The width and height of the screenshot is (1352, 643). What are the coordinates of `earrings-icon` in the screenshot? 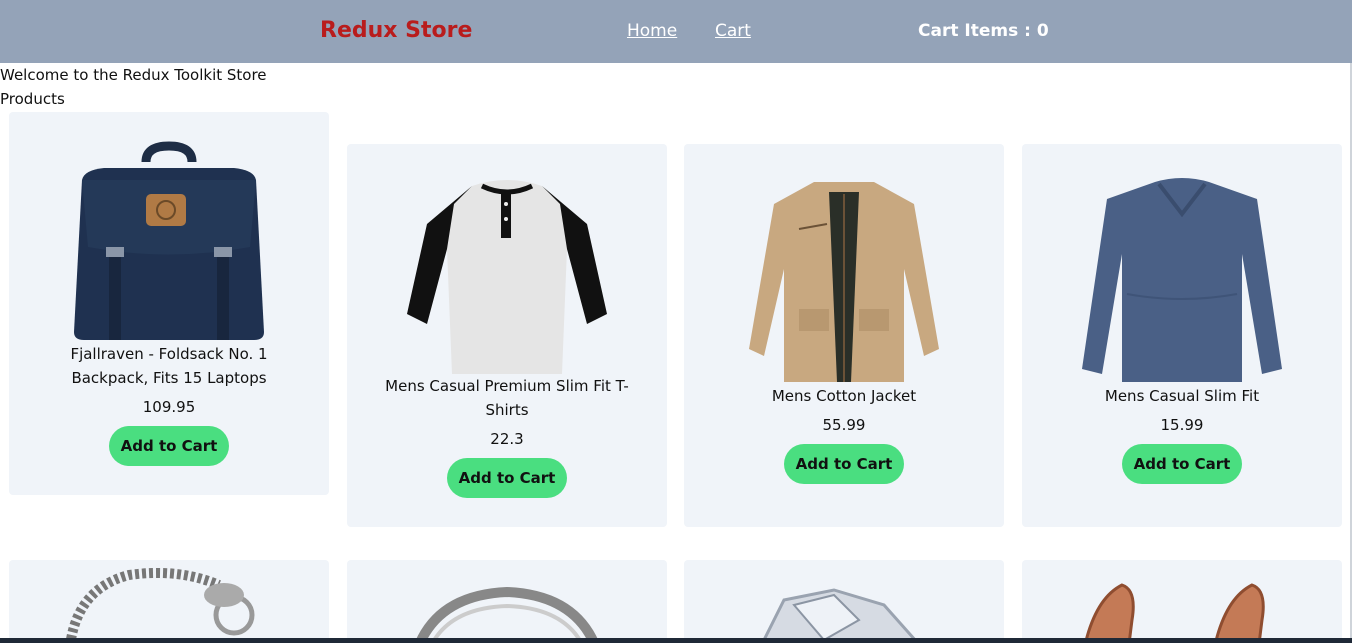 It's located at (1174, 613).